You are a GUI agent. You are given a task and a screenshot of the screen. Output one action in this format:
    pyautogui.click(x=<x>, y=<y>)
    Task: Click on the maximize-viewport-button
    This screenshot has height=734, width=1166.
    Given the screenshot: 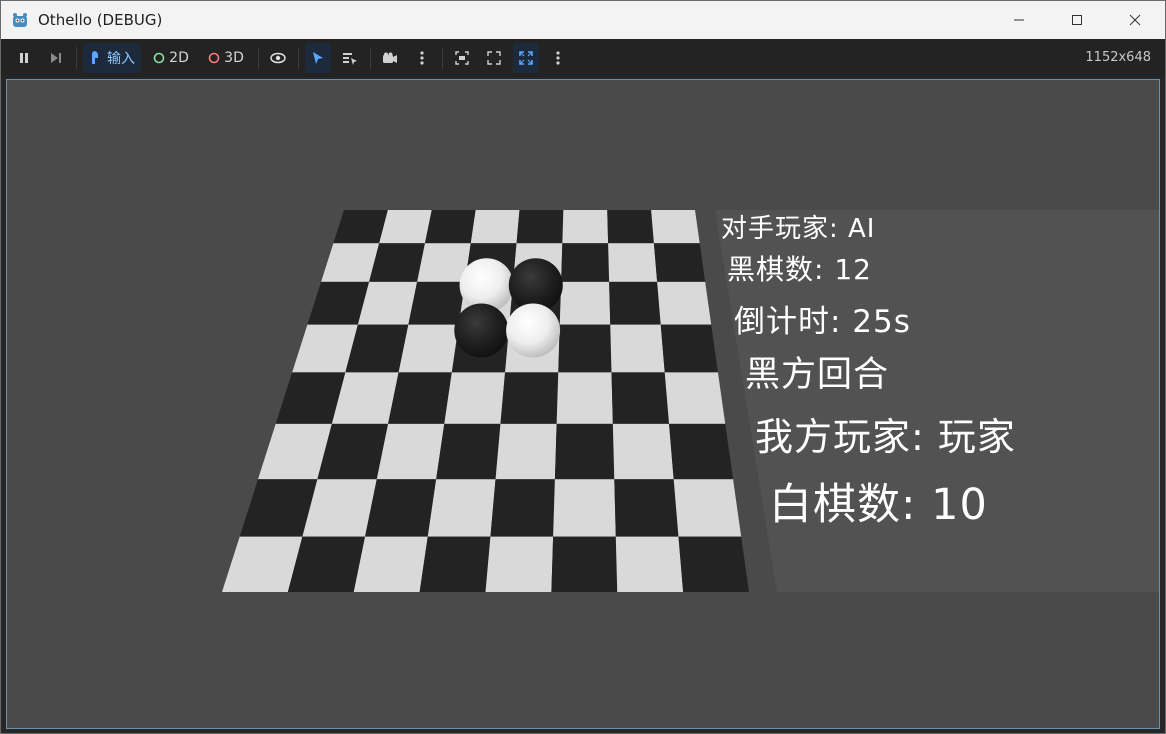 What is the action you would take?
    pyautogui.click(x=526, y=58)
    